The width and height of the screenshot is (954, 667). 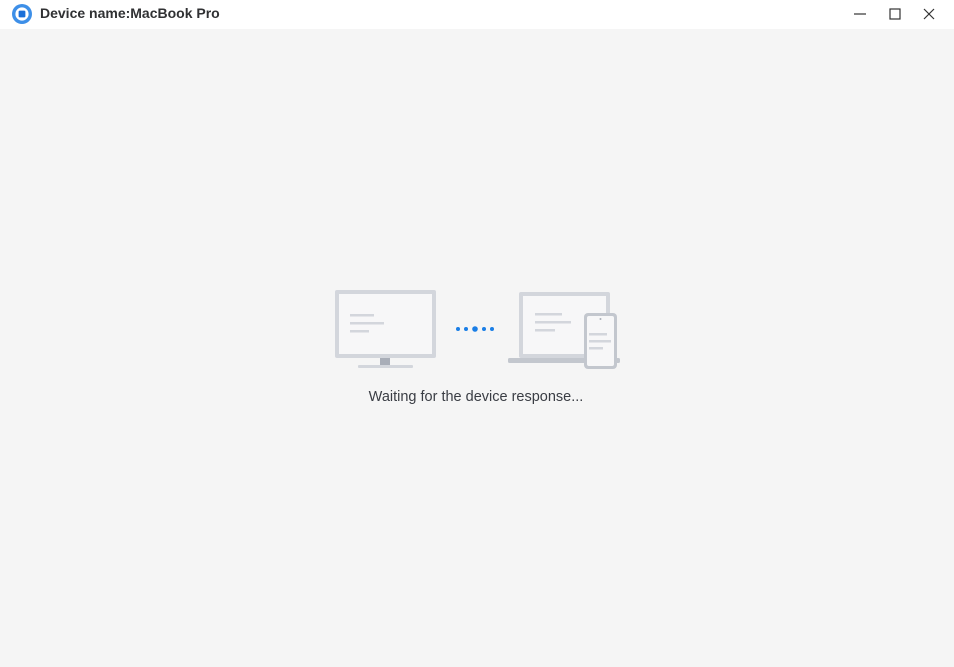 I want to click on window-title: Device name:MacBook Pro, so click(x=130, y=13).